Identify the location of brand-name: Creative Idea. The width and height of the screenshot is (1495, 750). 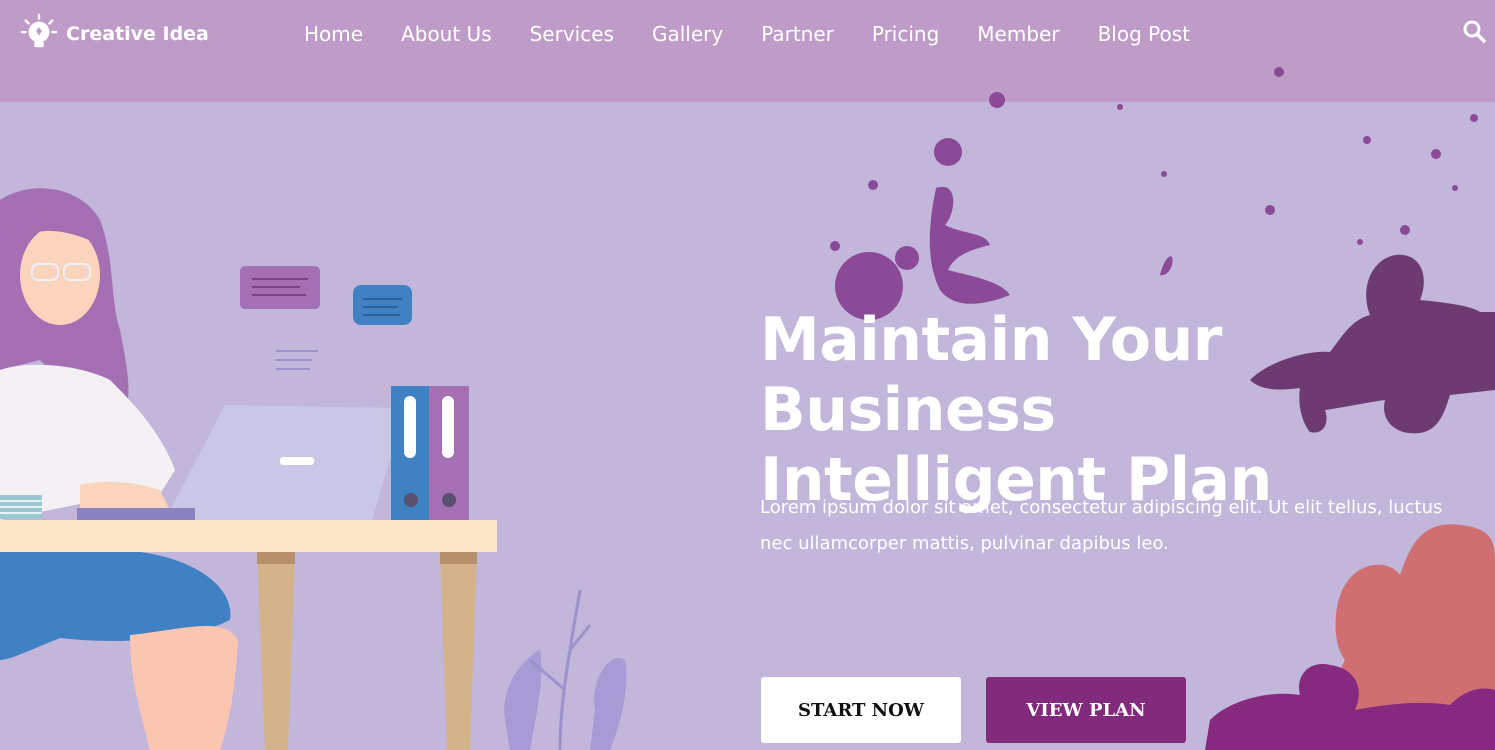
(137, 34).